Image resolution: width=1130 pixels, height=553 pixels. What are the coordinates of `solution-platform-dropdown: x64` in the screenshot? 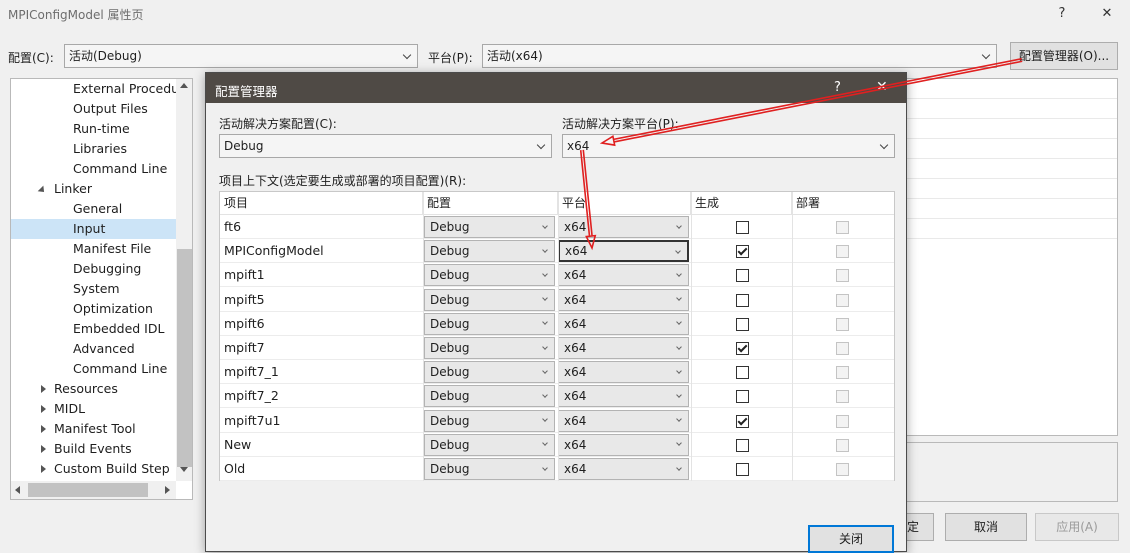 It's located at (728, 146).